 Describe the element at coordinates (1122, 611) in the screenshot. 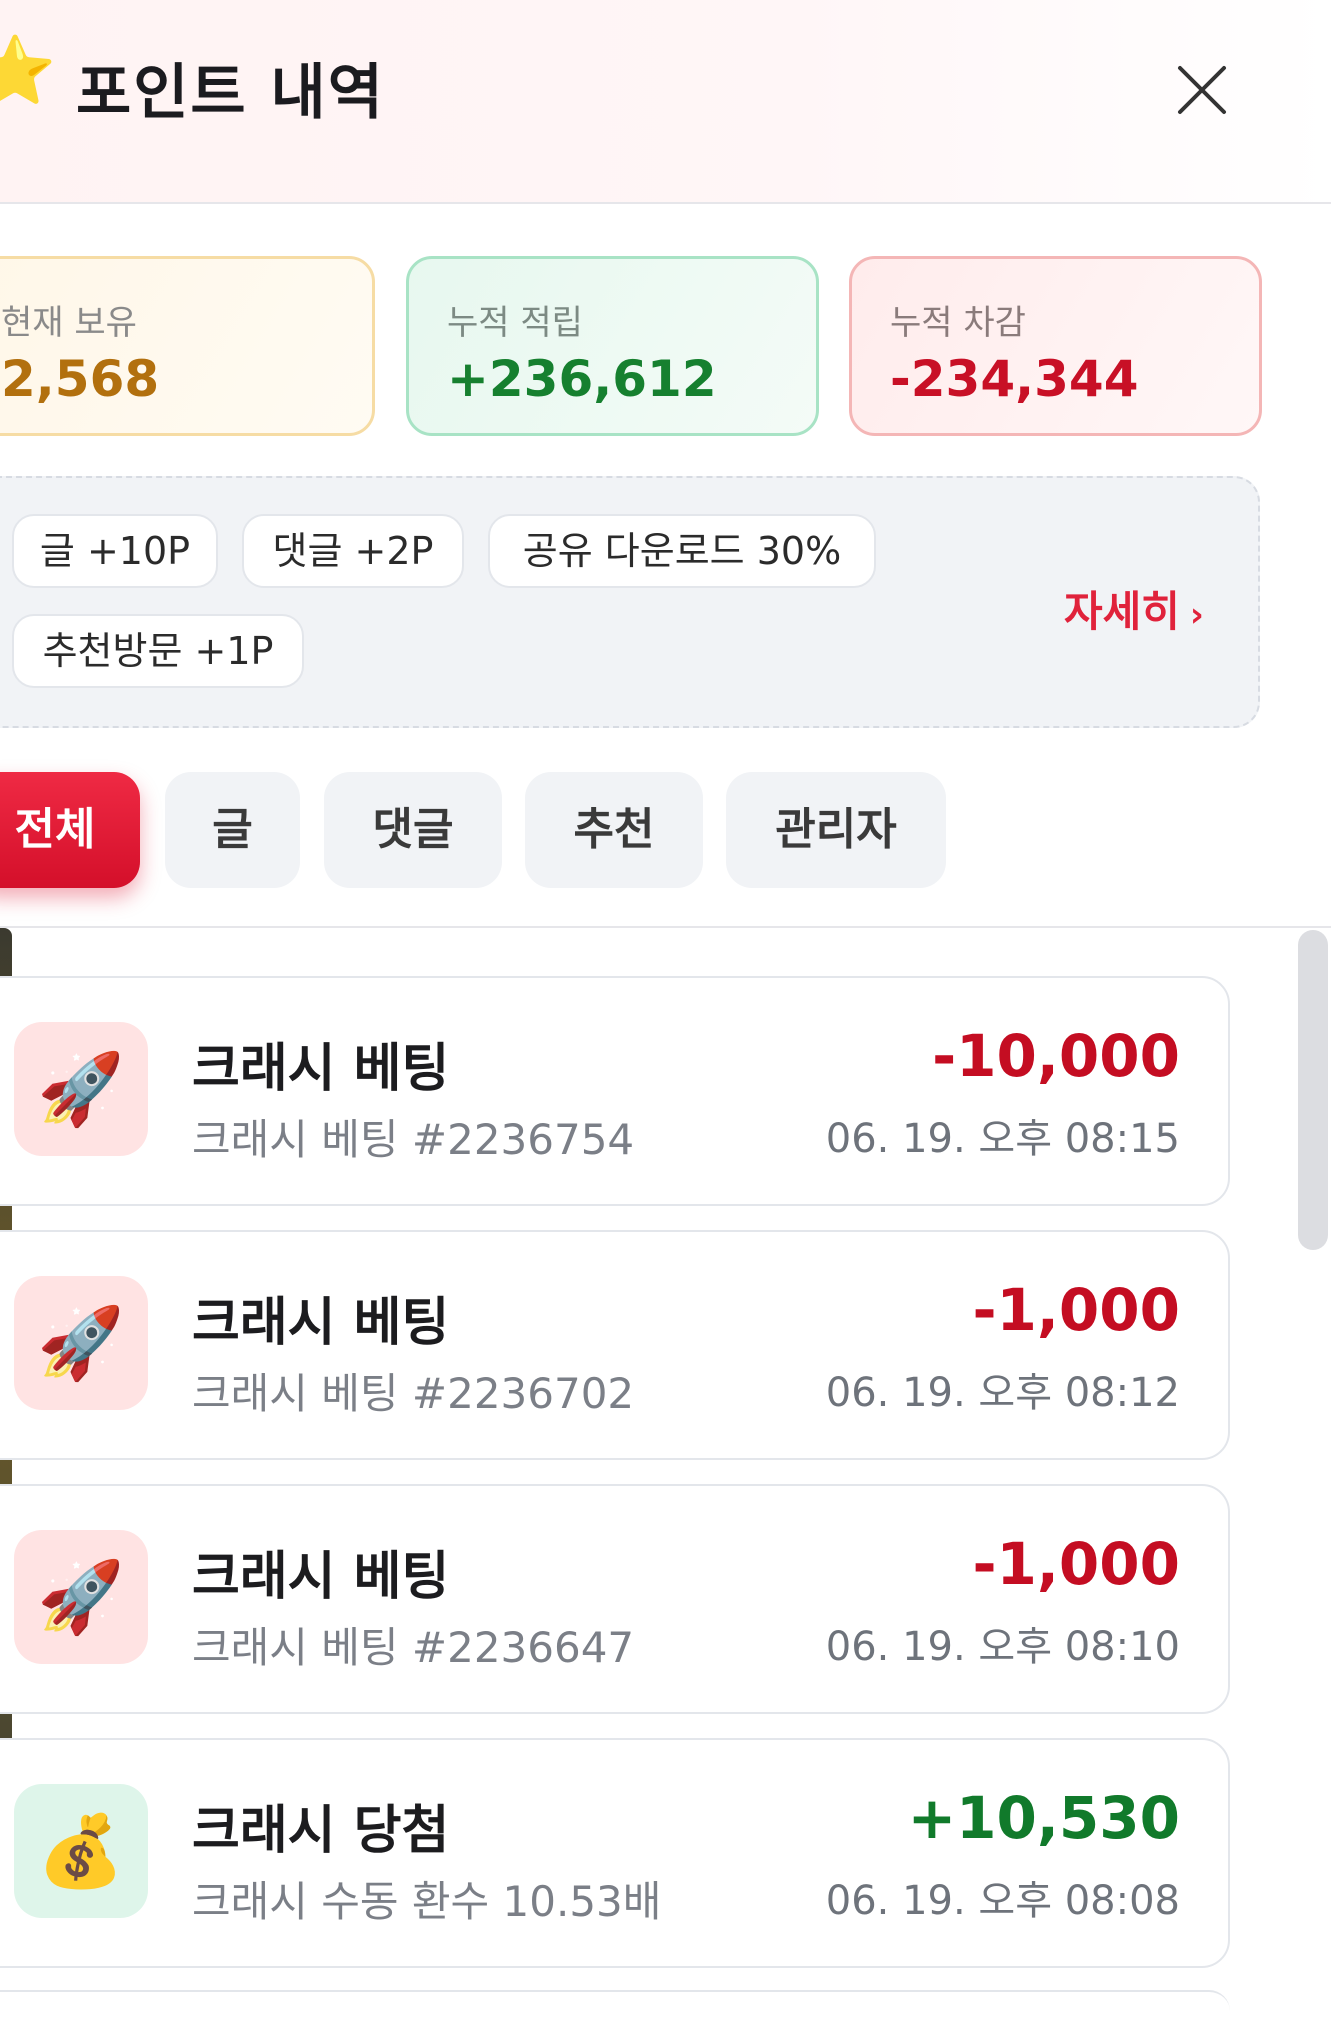

I see `details-label: 자세히` at that location.